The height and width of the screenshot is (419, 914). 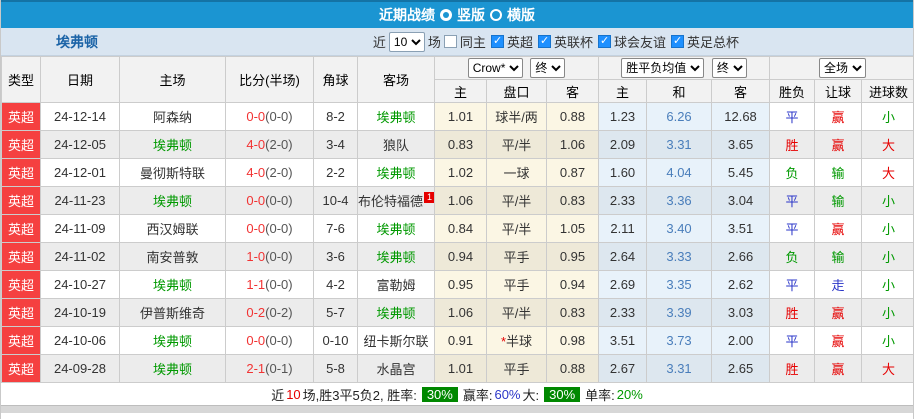 What do you see at coordinates (256, 284) in the screenshot?
I see `fulltime-score: 1-1` at bounding box center [256, 284].